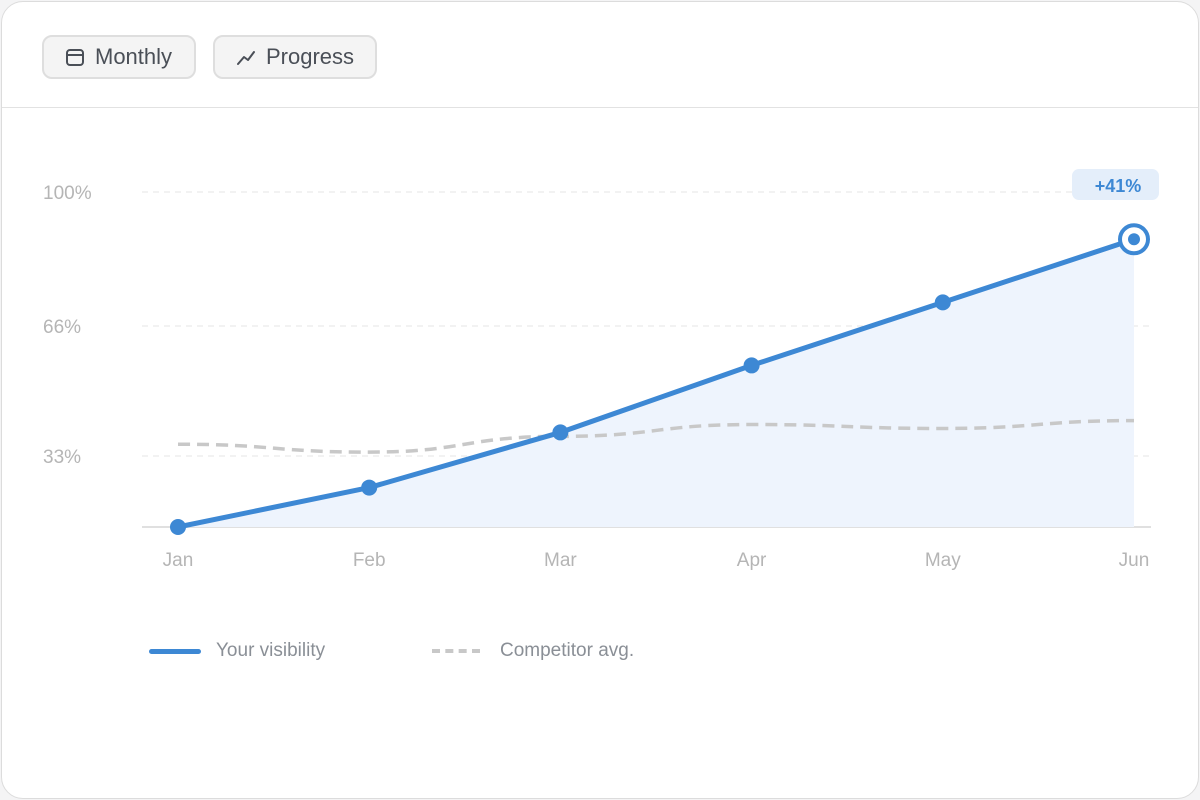 The image size is (1200, 800). What do you see at coordinates (1118, 186) in the screenshot?
I see `annotation-text: +41%` at bounding box center [1118, 186].